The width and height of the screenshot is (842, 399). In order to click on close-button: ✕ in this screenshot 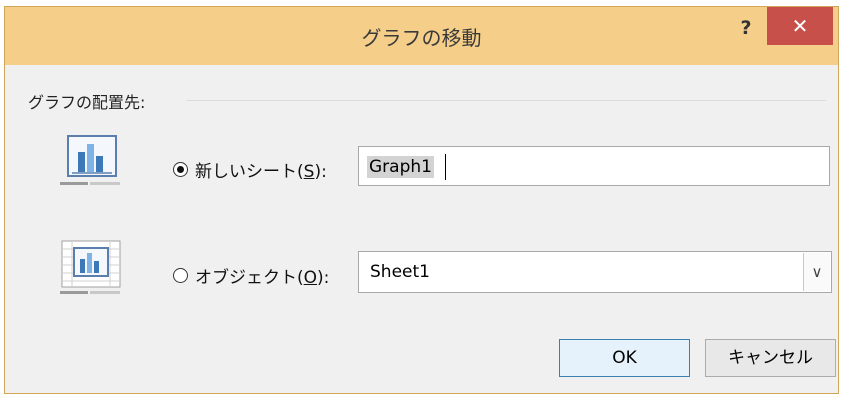, I will do `click(800, 26)`.